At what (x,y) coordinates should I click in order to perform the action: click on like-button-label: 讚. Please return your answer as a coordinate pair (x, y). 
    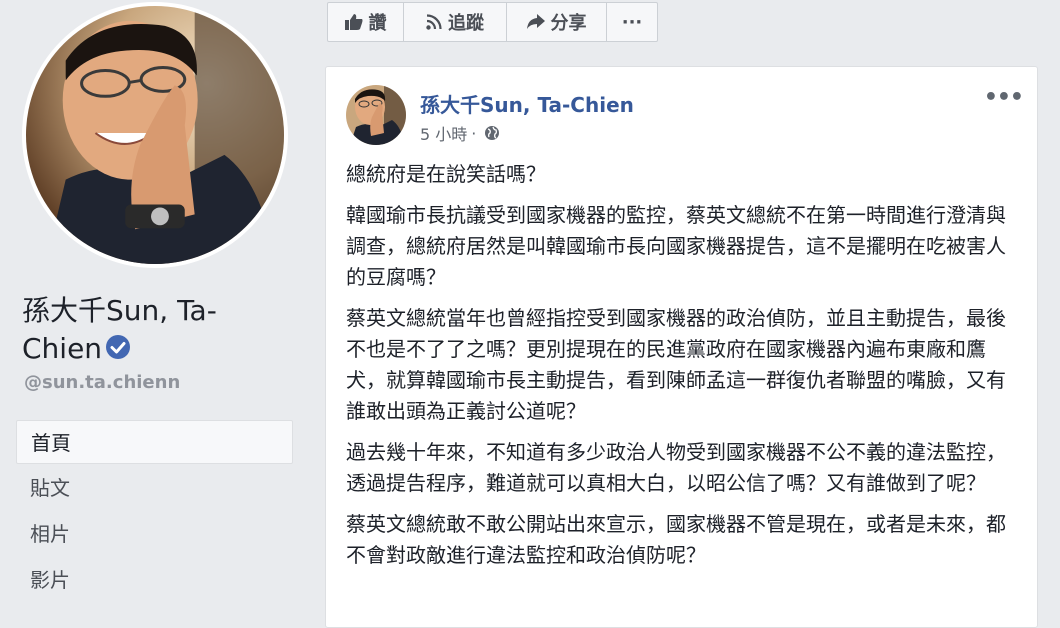
    Looking at the image, I should click on (377, 23).